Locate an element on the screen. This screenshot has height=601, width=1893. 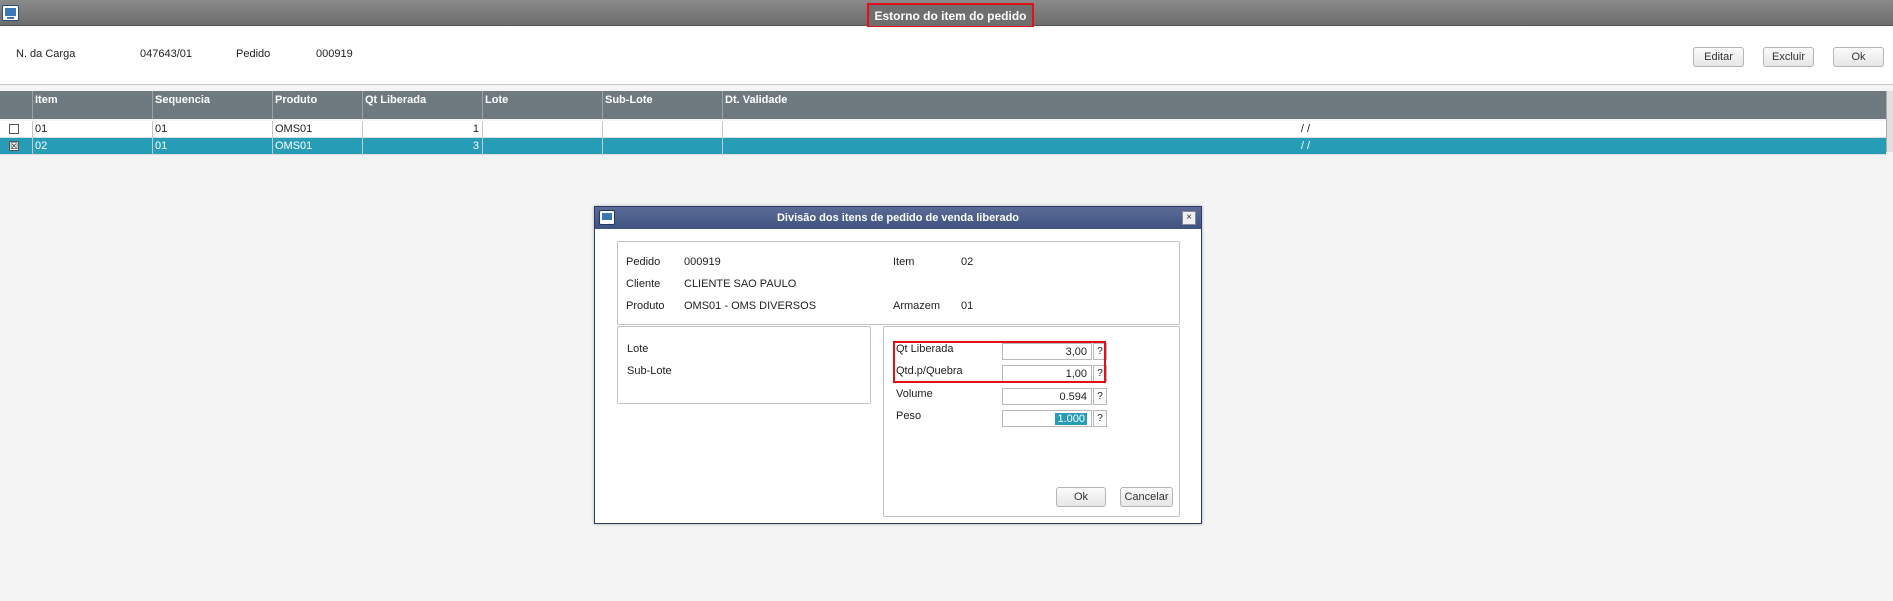
carga-value: 047643/01 is located at coordinates (166, 54).